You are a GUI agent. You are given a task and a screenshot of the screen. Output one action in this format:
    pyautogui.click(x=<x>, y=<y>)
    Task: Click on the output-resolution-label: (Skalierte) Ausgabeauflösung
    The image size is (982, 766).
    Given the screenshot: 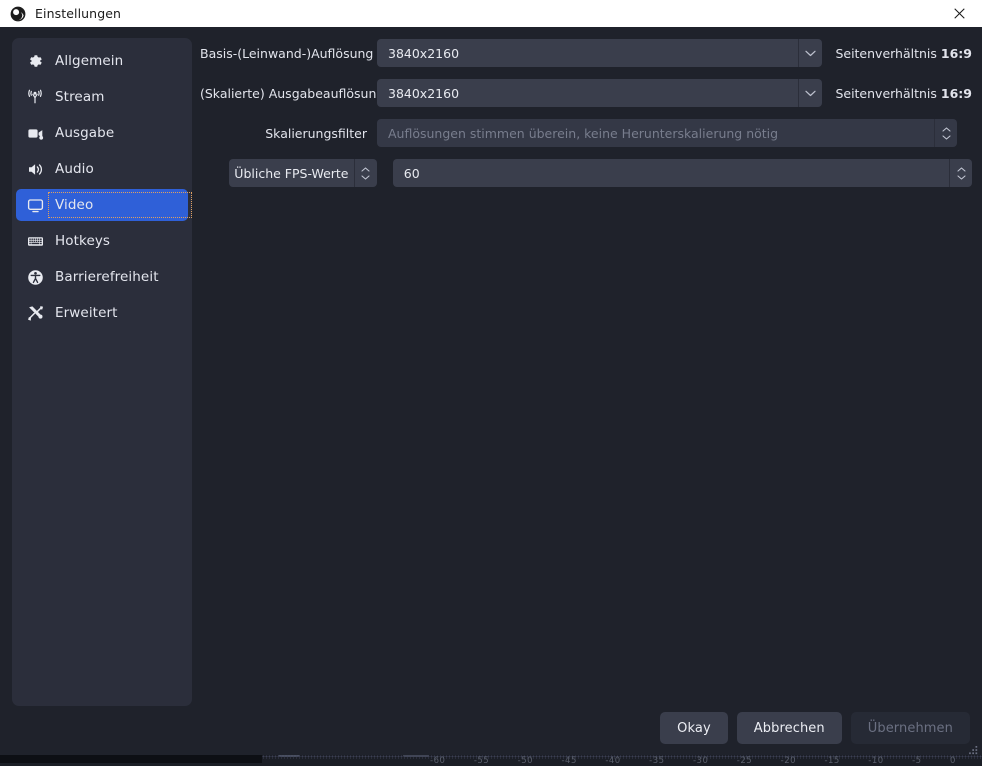 What is the action you would take?
    pyautogui.click(x=288, y=93)
    